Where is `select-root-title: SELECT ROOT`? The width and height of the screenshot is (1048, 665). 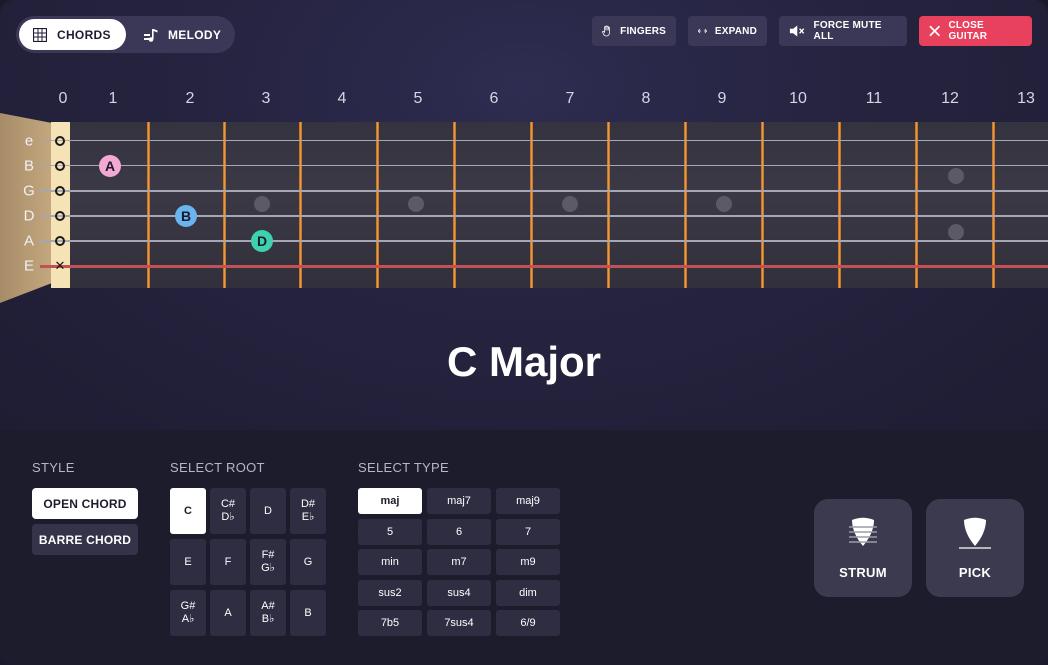 select-root-title: SELECT ROOT is located at coordinates (217, 467).